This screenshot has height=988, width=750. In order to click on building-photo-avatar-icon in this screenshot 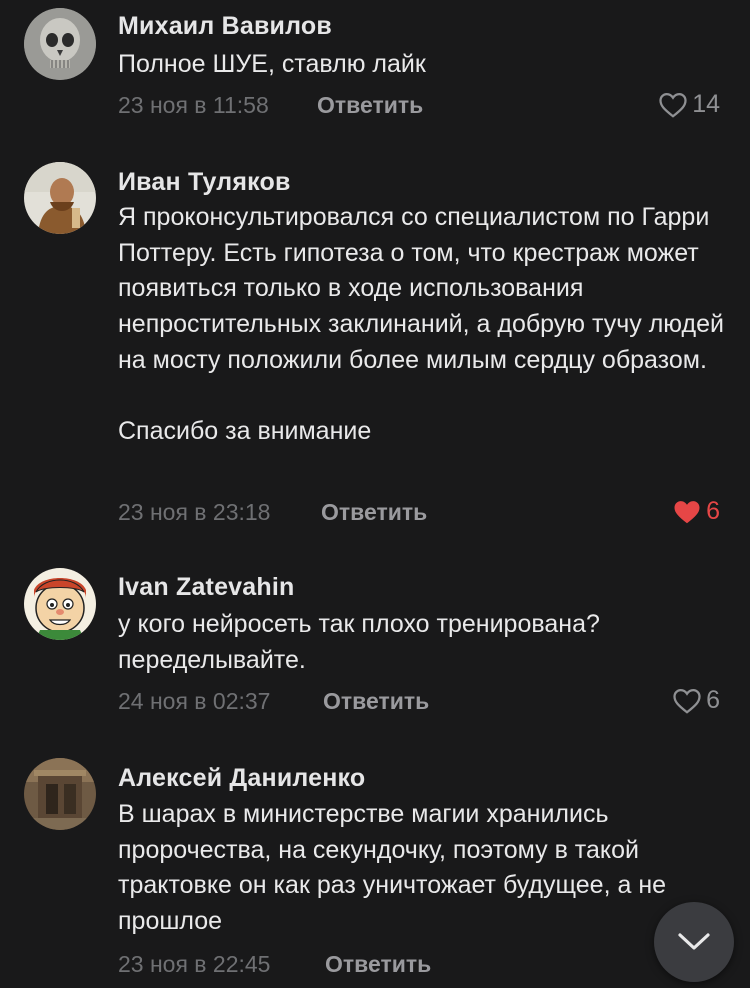, I will do `click(60, 794)`.